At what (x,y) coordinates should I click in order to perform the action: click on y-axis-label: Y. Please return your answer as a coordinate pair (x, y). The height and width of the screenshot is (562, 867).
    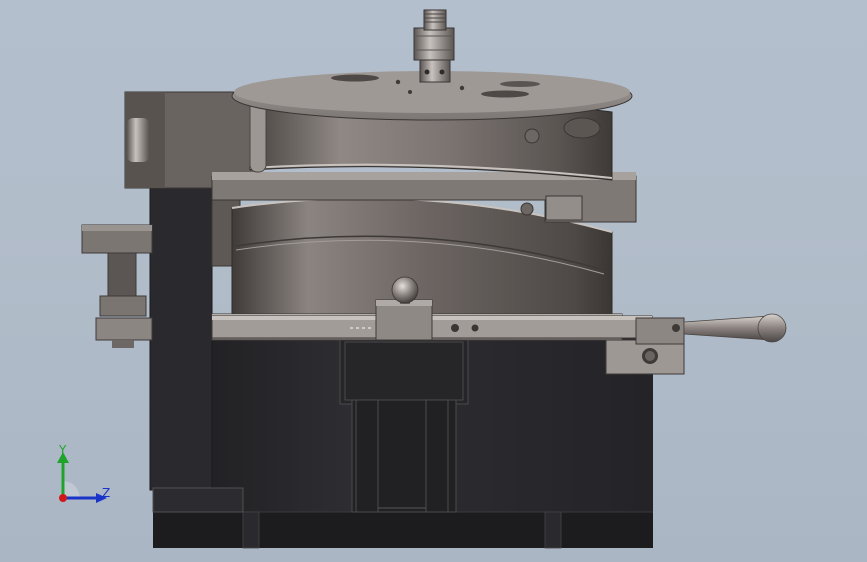
    Looking at the image, I should click on (62, 450).